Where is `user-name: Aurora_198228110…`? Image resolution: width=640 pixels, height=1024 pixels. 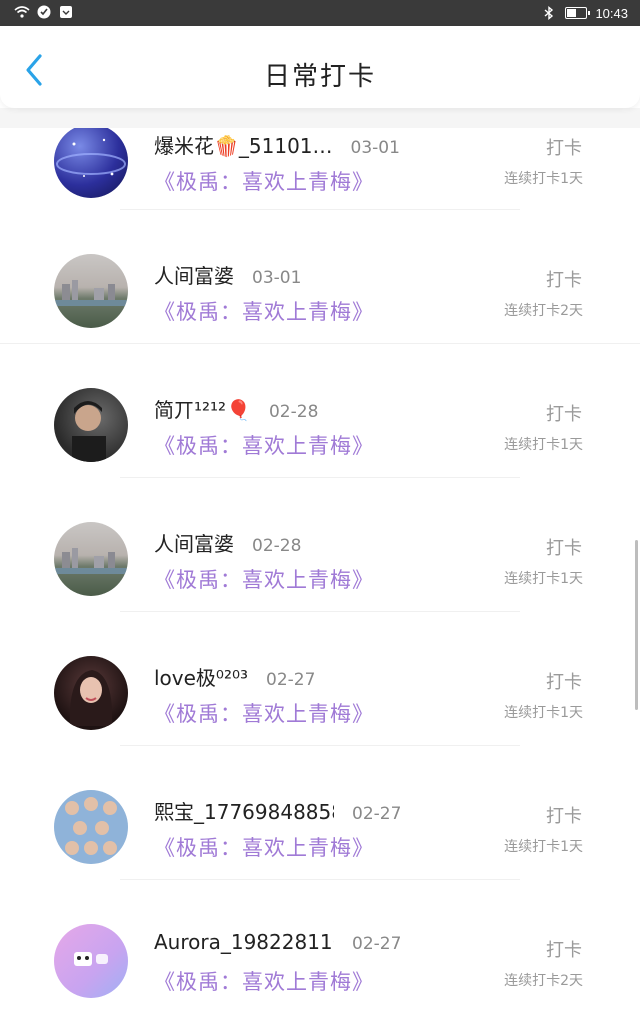
user-name: Aurora_198228110… is located at coordinates (244, 942).